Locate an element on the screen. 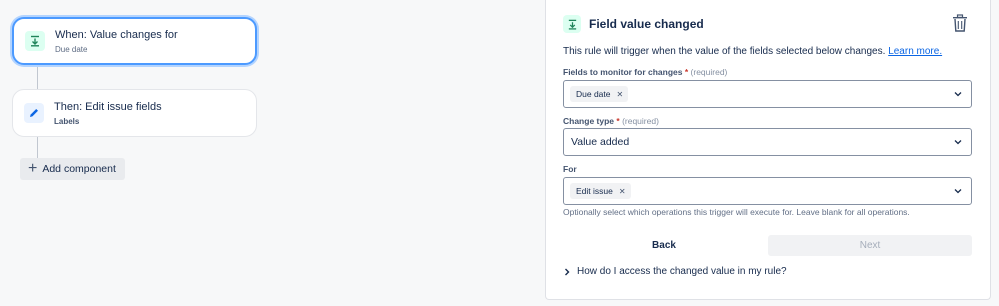 This screenshot has width=999, height=306. action-title: Then: Edit issue fields is located at coordinates (108, 106).